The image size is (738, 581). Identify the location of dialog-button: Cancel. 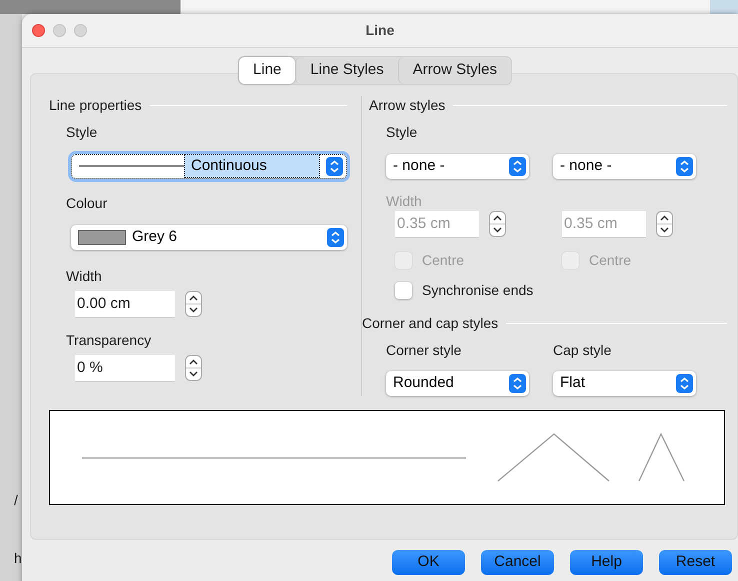
(517, 562).